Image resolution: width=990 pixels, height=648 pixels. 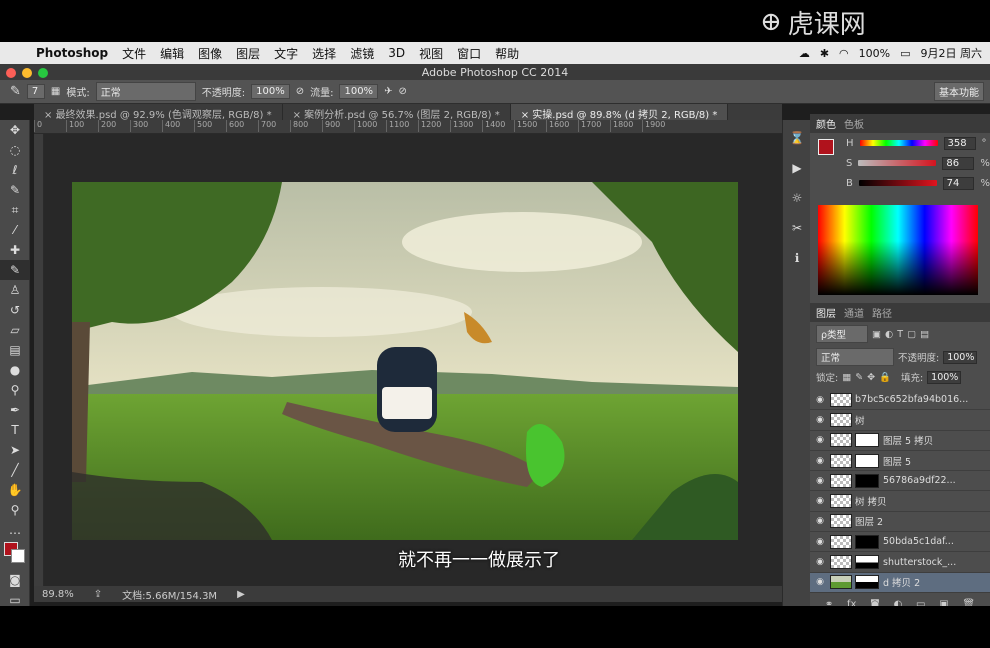 I want to click on quick-select-tool-icon: ✎, so click(x=15, y=190).